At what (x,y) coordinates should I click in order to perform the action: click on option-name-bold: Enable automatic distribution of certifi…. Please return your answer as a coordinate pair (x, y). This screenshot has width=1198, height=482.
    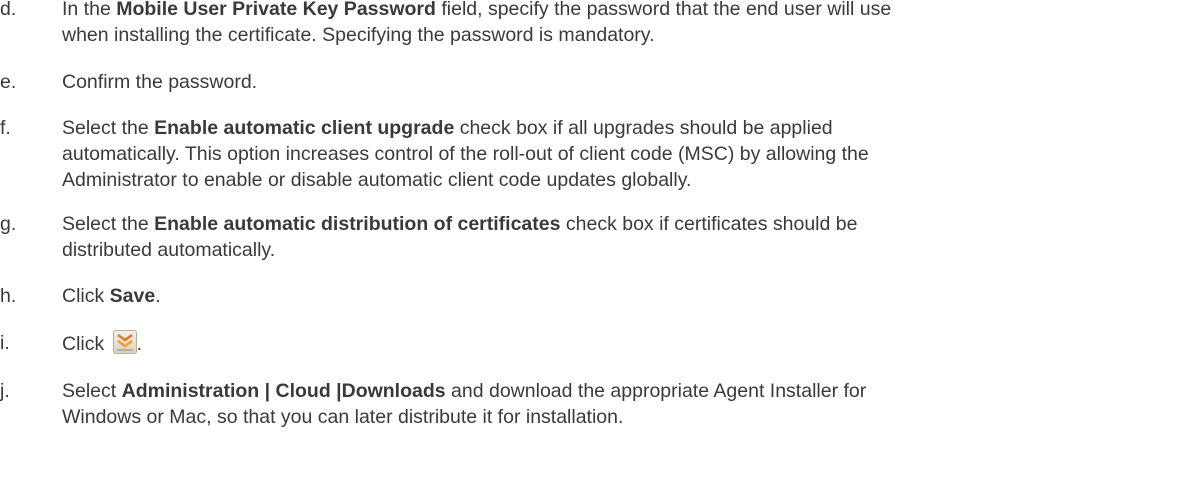
    Looking at the image, I should click on (357, 224).